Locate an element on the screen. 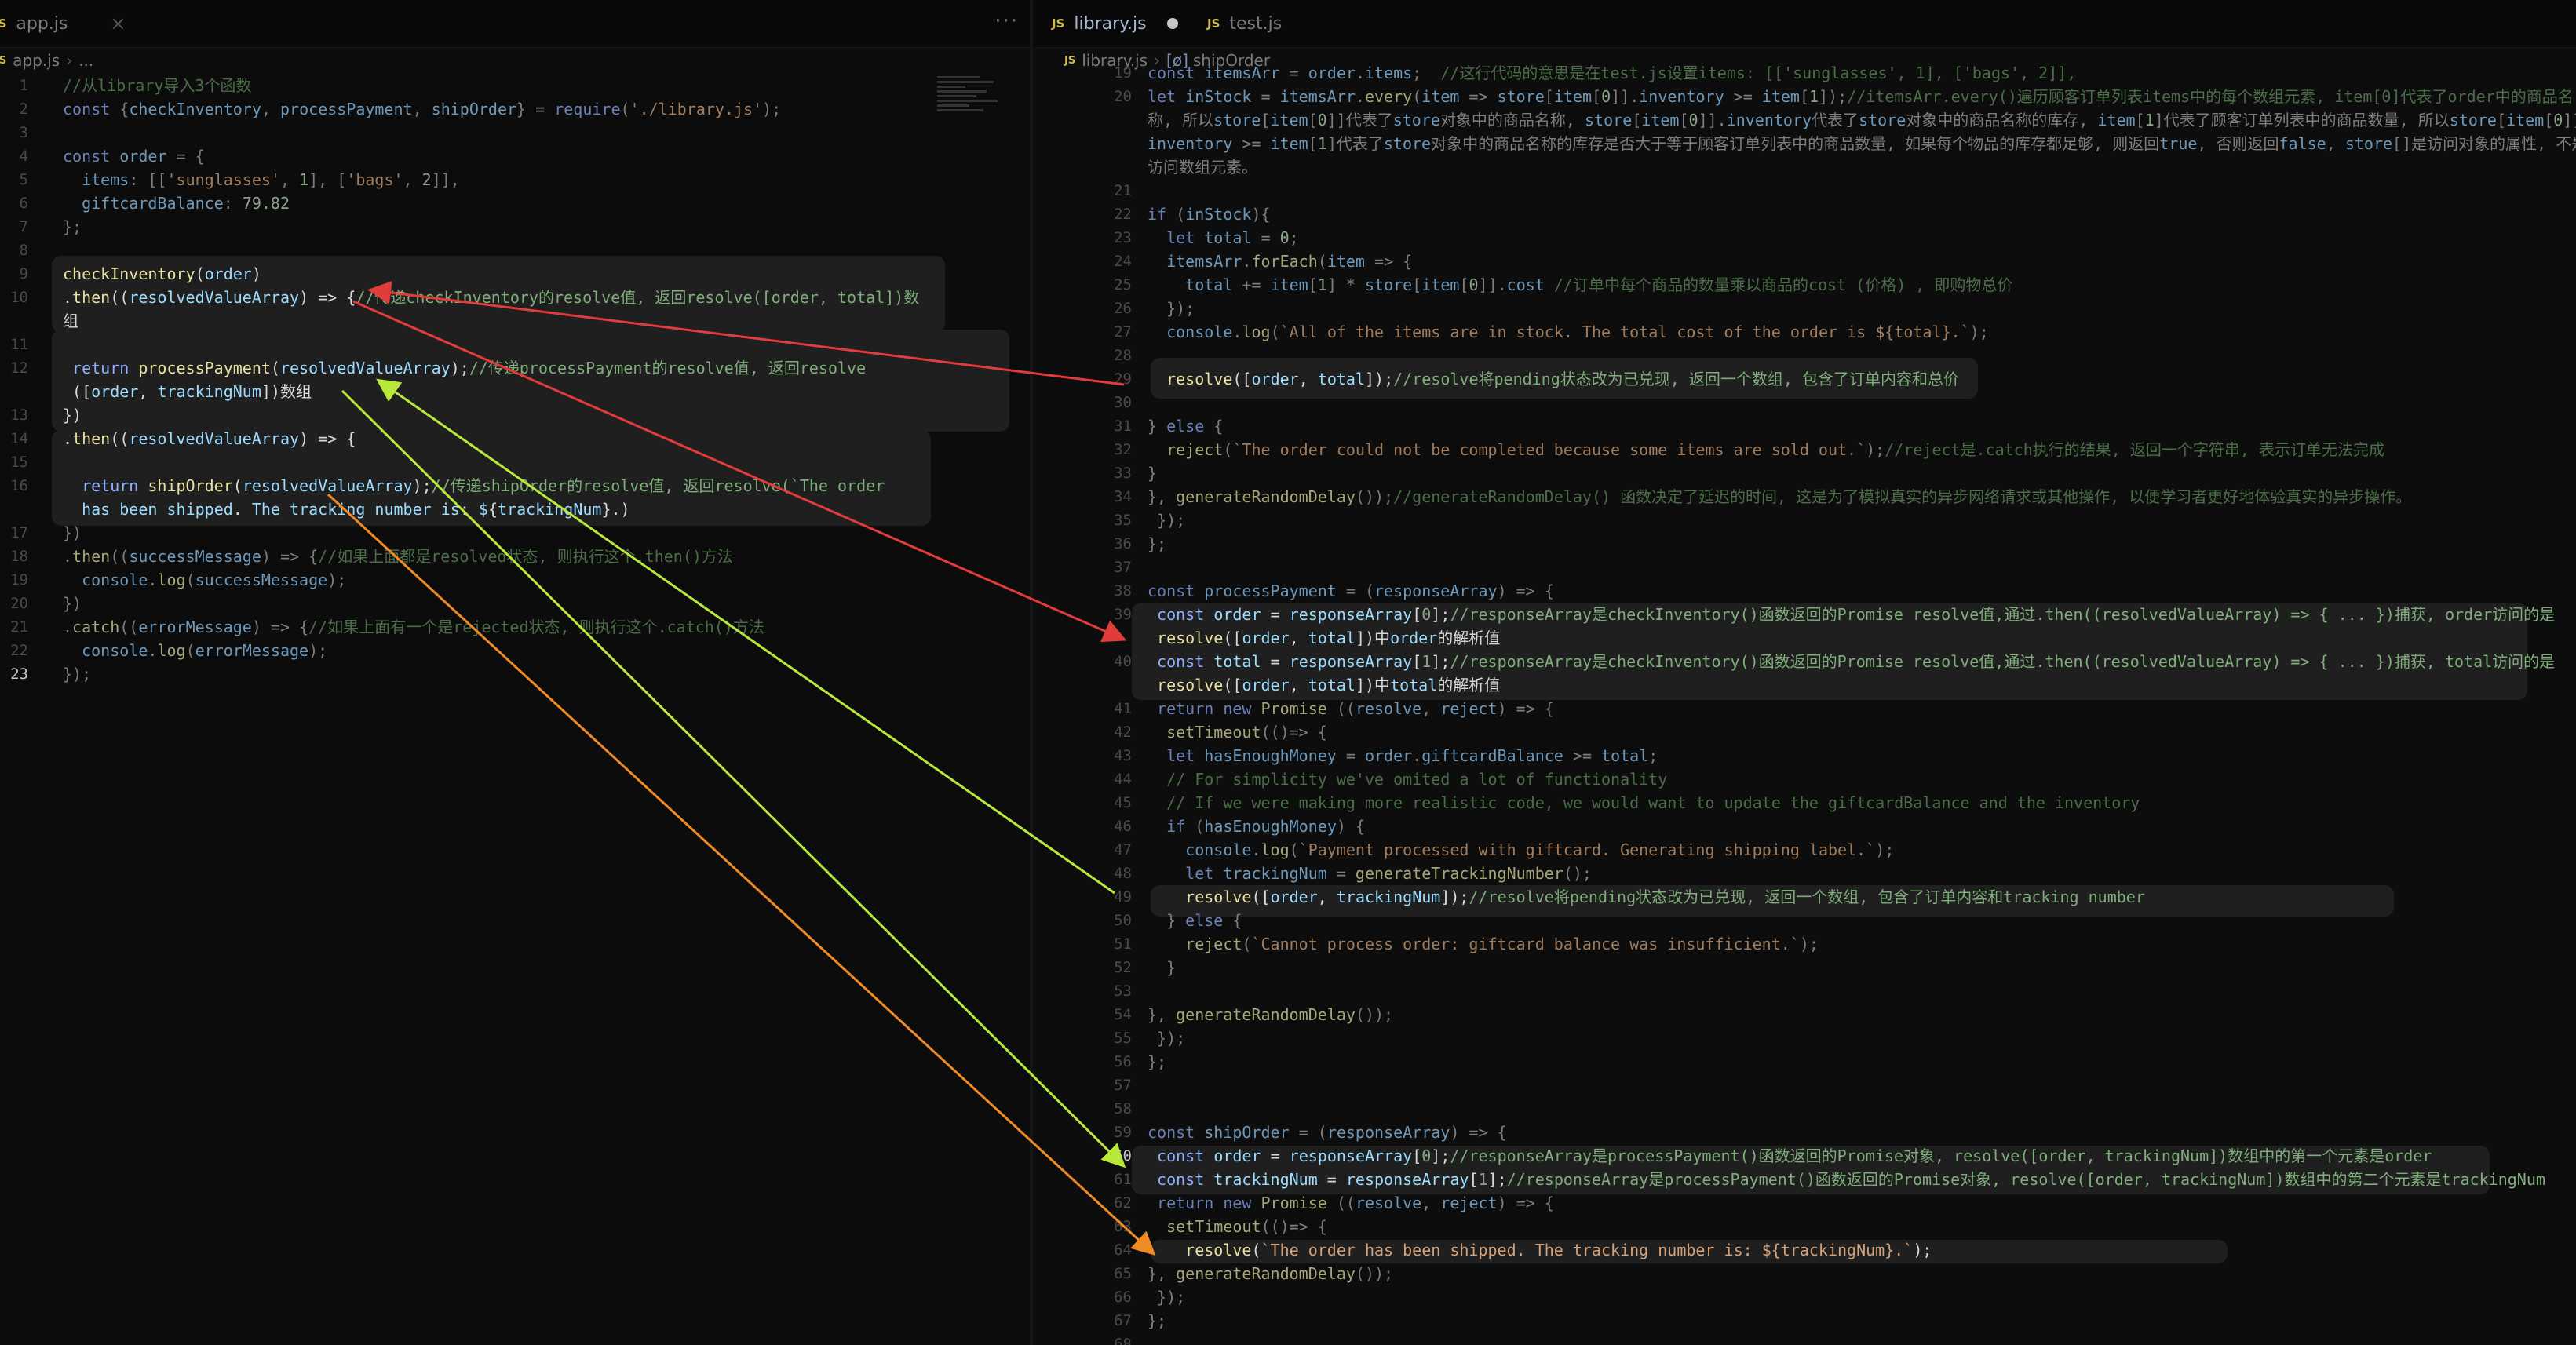 The height and width of the screenshot is (1345, 2576). arrow-resolve-trackingnum-to-then is located at coordinates (745, 636).